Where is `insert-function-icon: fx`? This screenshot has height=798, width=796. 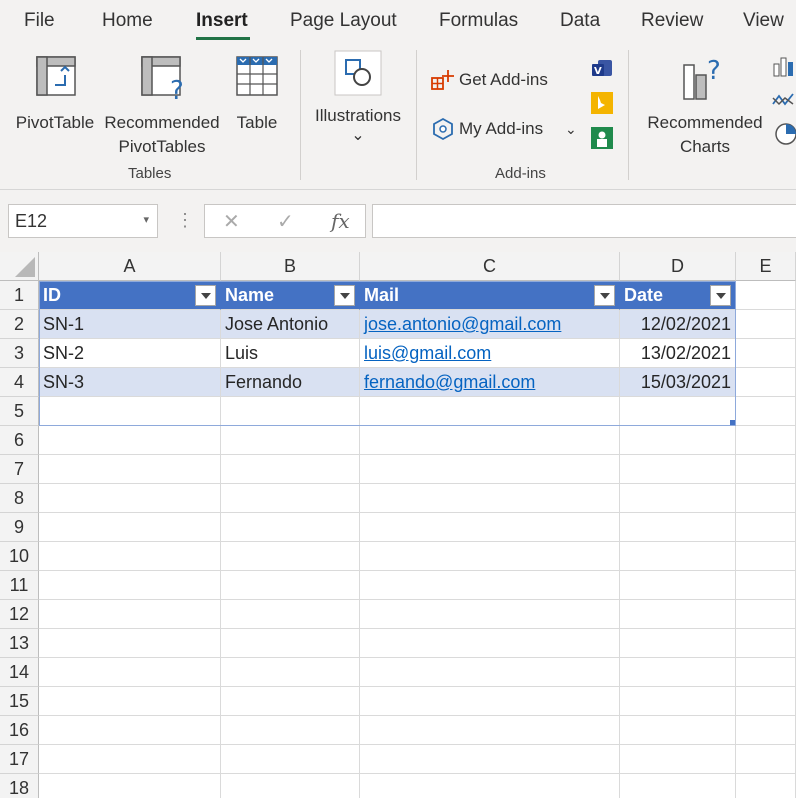
insert-function-icon: fx is located at coordinates (340, 221).